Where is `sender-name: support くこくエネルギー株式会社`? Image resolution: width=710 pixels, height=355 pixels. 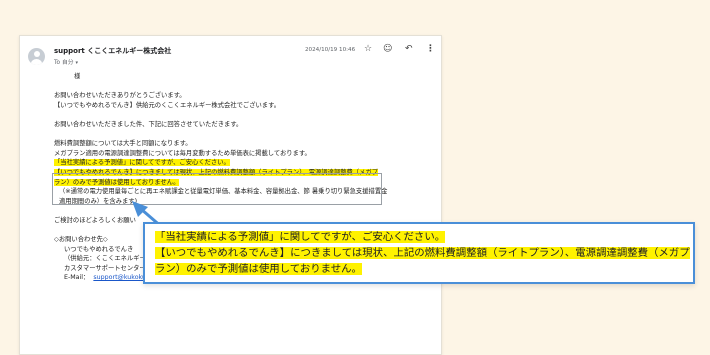 sender-name: support くこくエネルギー株式会社 is located at coordinates (113, 51).